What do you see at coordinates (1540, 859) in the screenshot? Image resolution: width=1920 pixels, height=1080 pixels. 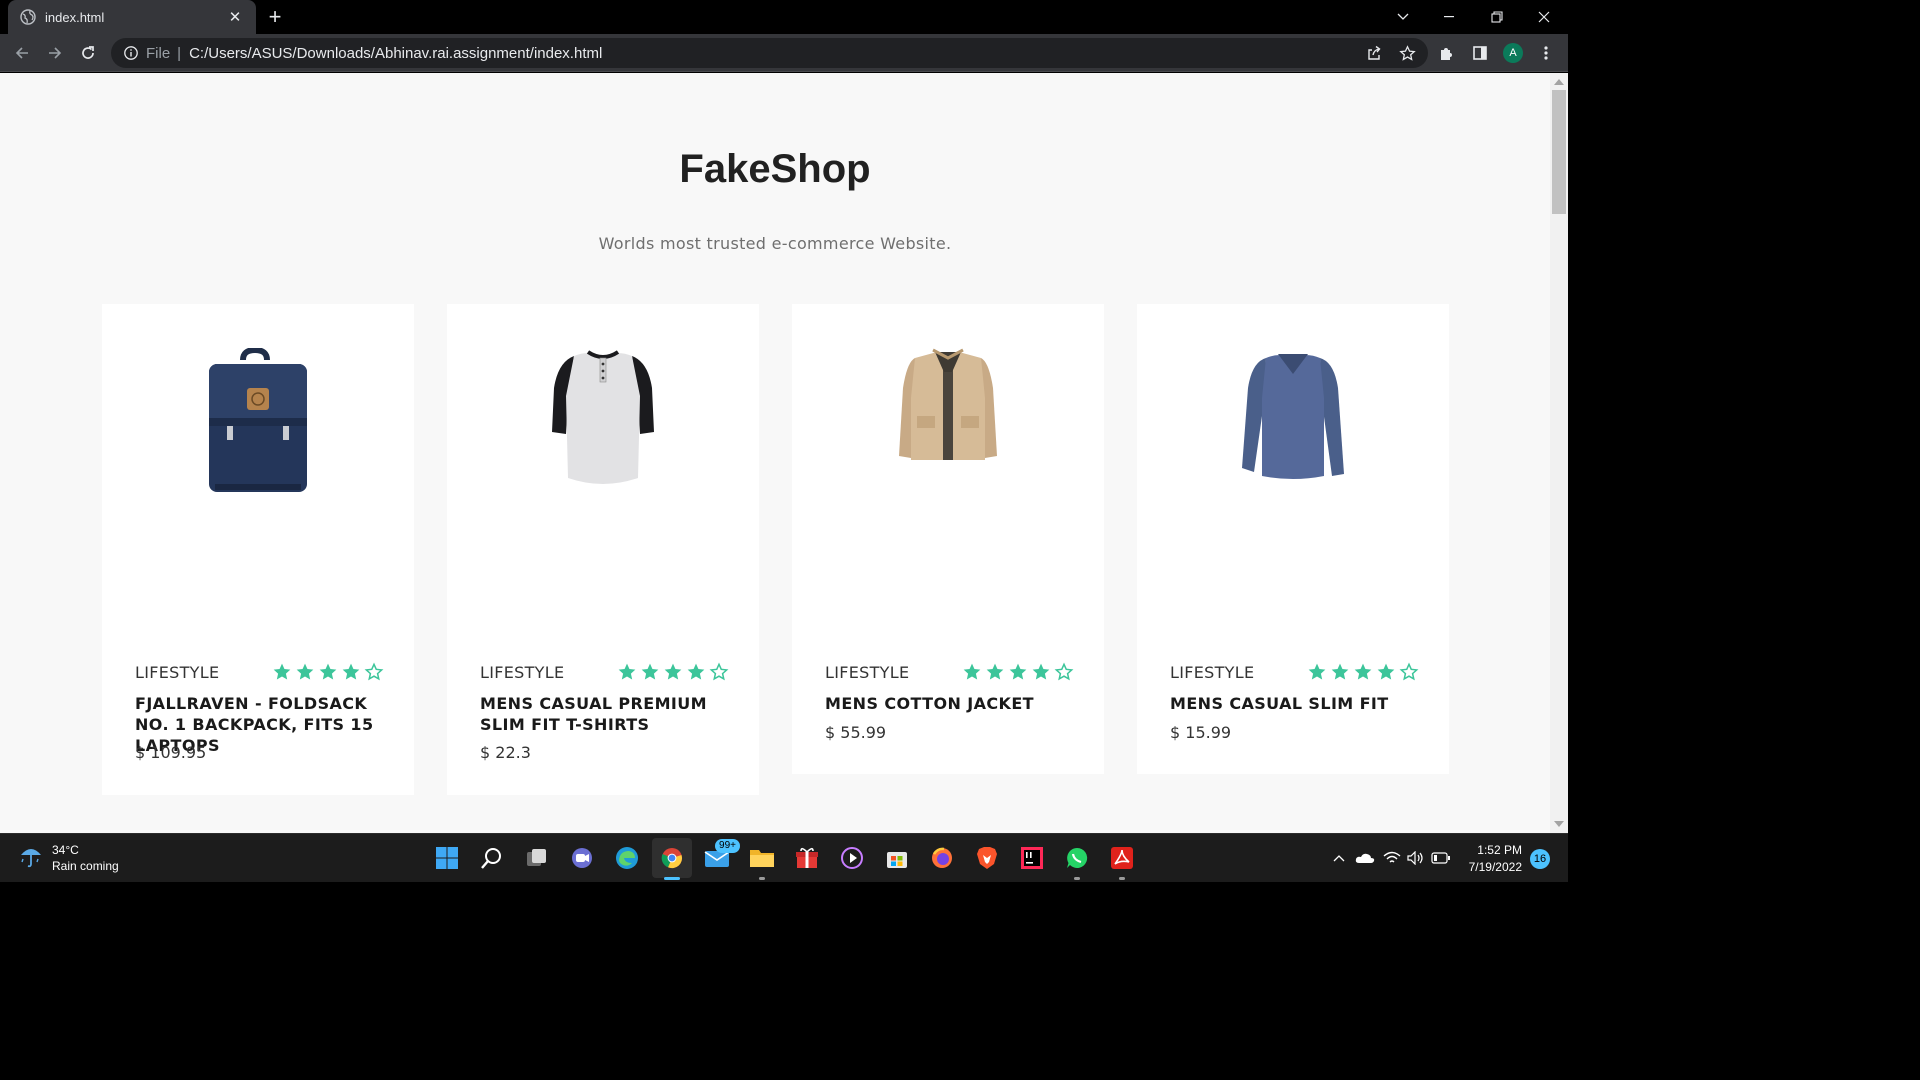 I see `notification-count-badge: 16` at bounding box center [1540, 859].